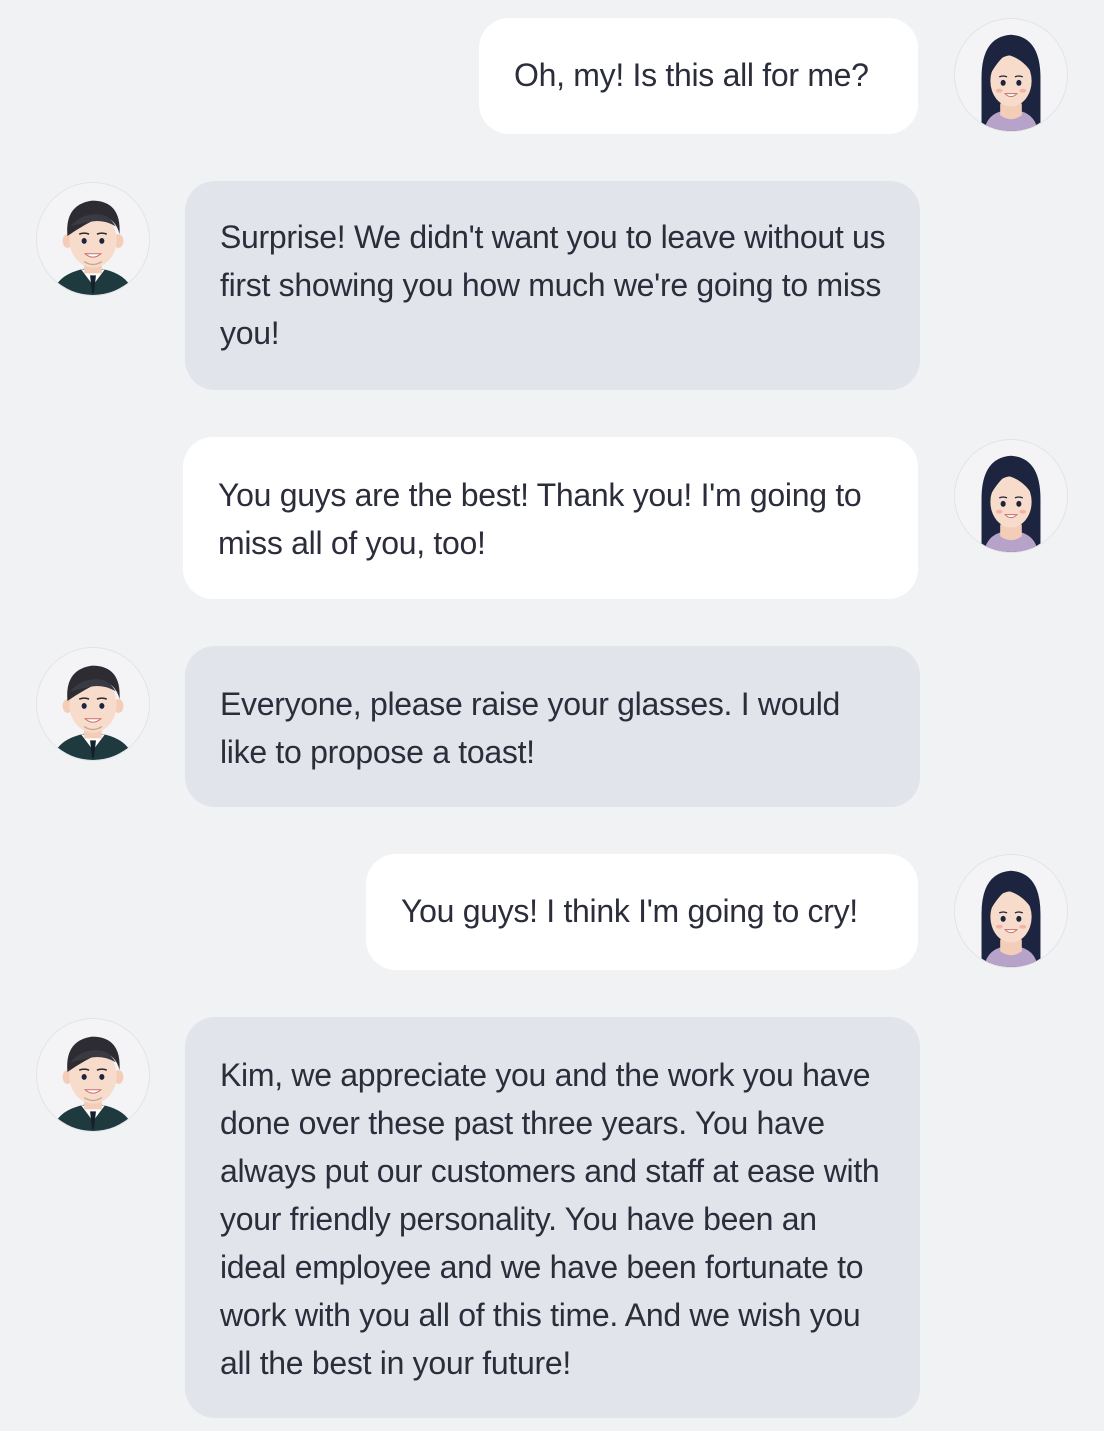 This screenshot has height=1431, width=1104. Describe the element at coordinates (691, 75) in the screenshot. I see `message-text: Oh, my! Is this all for me?` at that location.